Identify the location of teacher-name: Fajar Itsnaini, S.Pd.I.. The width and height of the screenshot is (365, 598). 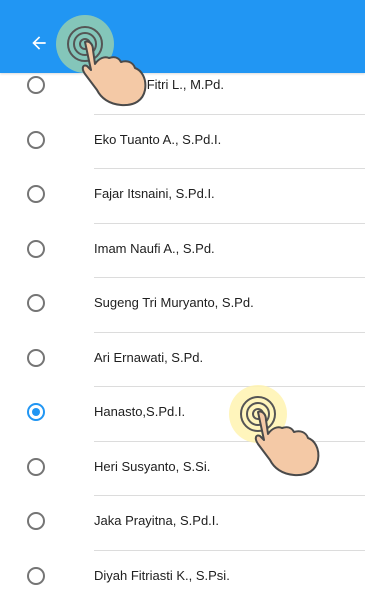
(154, 193).